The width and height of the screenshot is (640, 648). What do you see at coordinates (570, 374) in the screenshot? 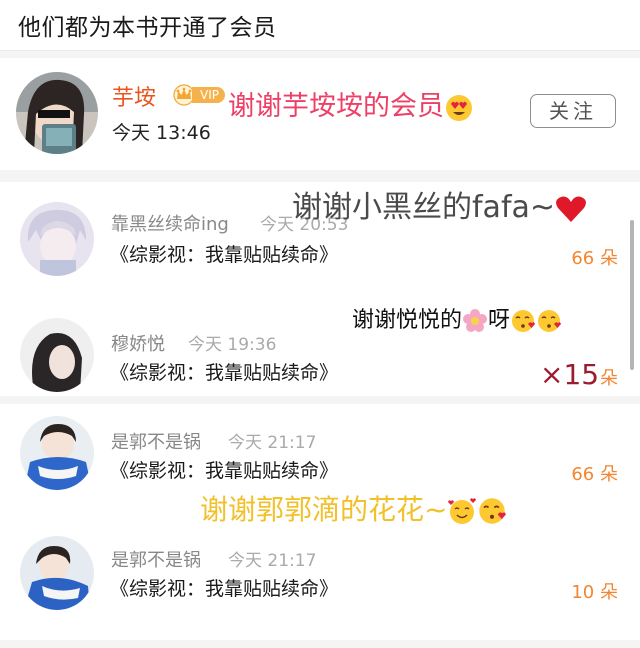
I see `multiplier-caption: ×15` at bounding box center [570, 374].